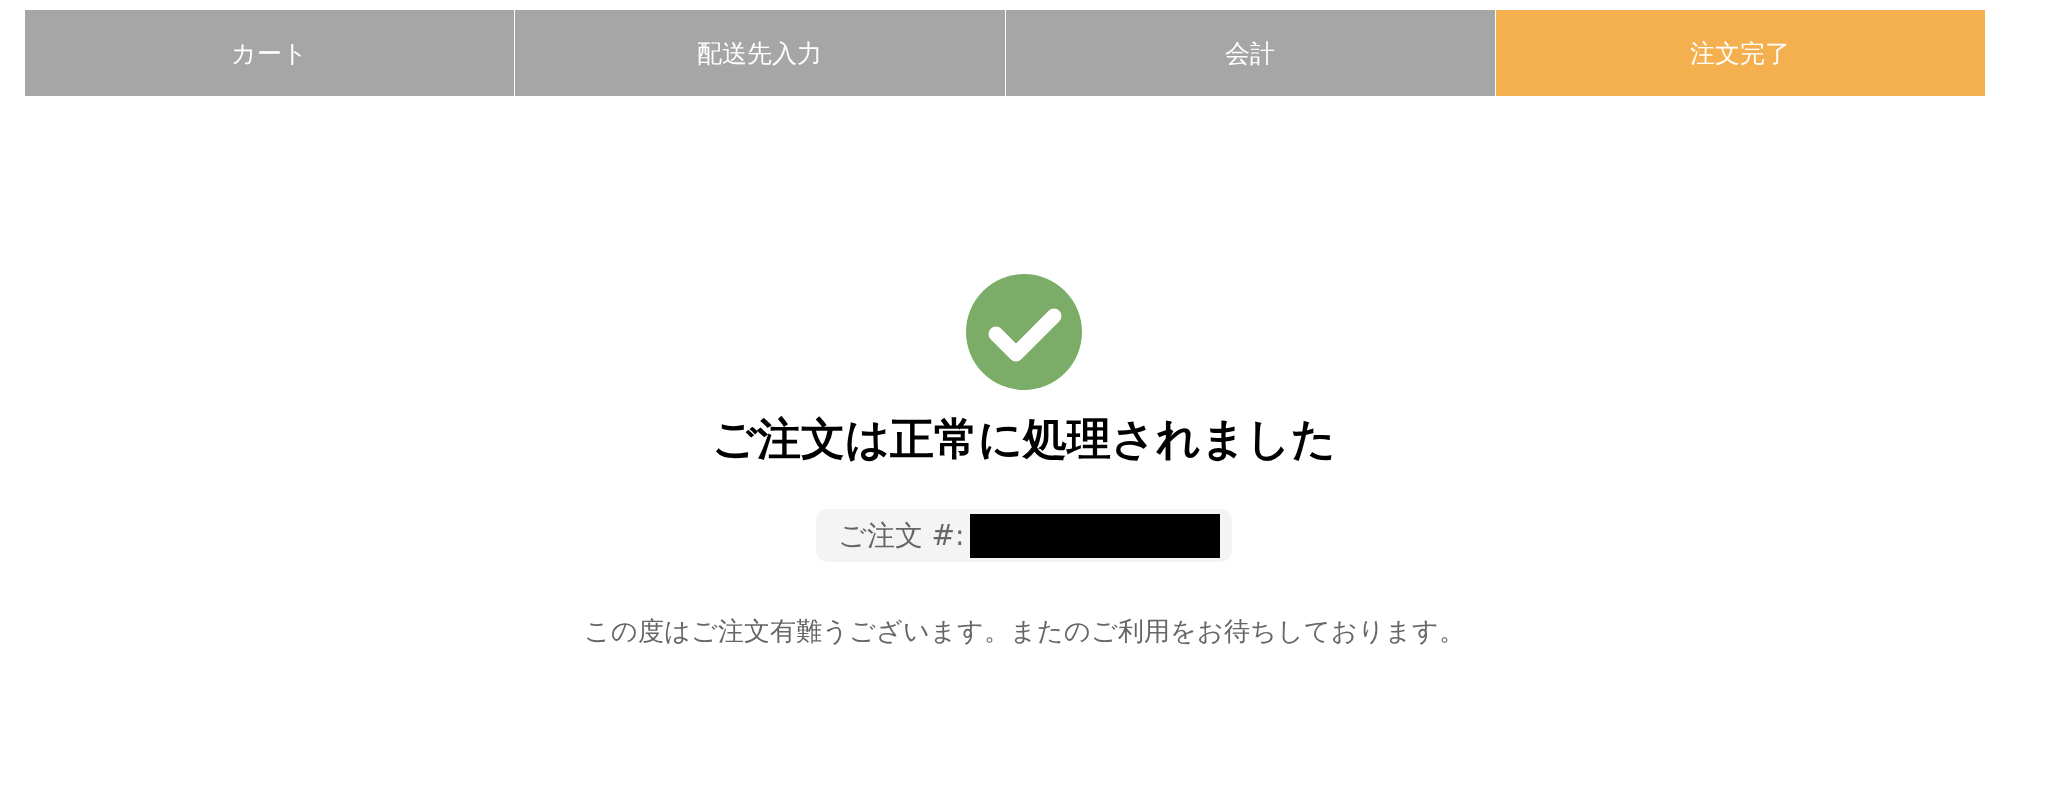 This screenshot has width=2048, height=788. Describe the element at coordinates (1024, 439) in the screenshot. I see `success-heading: ご注文は正常に処理されました` at that location.